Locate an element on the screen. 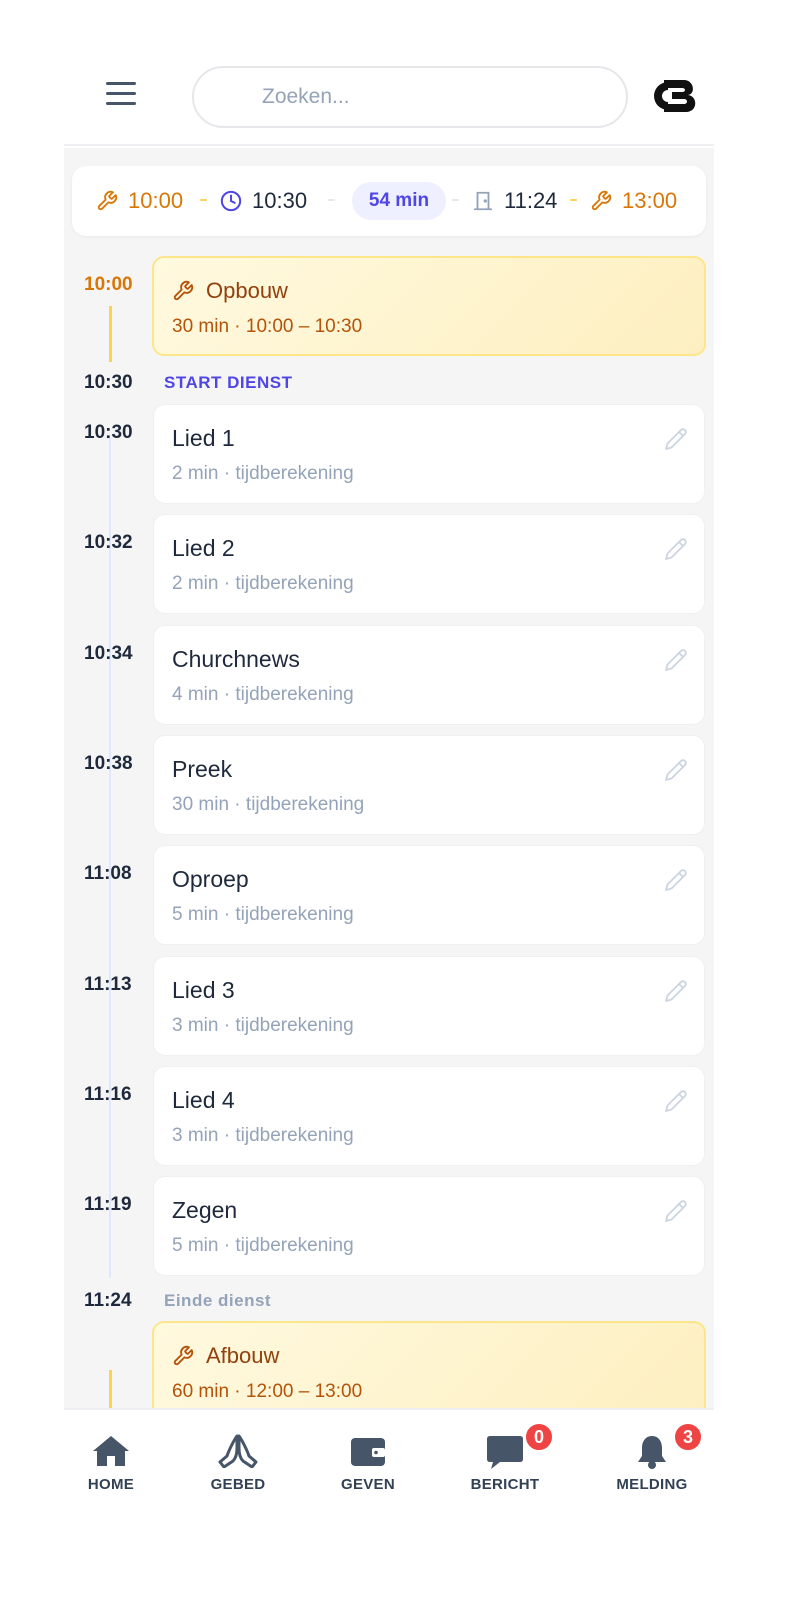 The height and width of the screenshot is (1623, 800). bell-icon is located at coordinates (652, 1452).